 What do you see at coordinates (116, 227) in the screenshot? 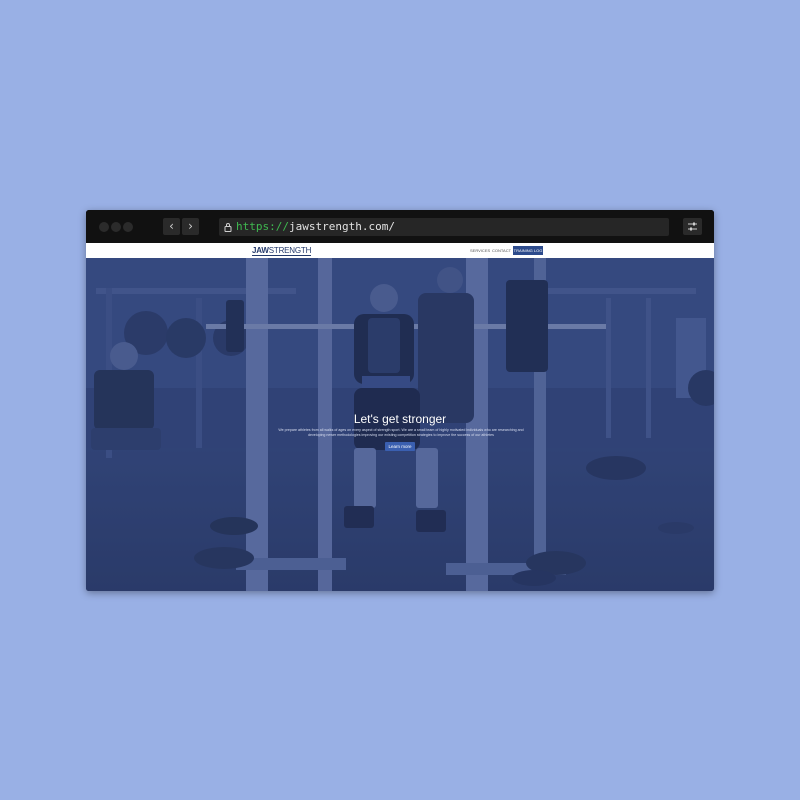
I see `window-minimize-dot` at bounding box center [116, 227].